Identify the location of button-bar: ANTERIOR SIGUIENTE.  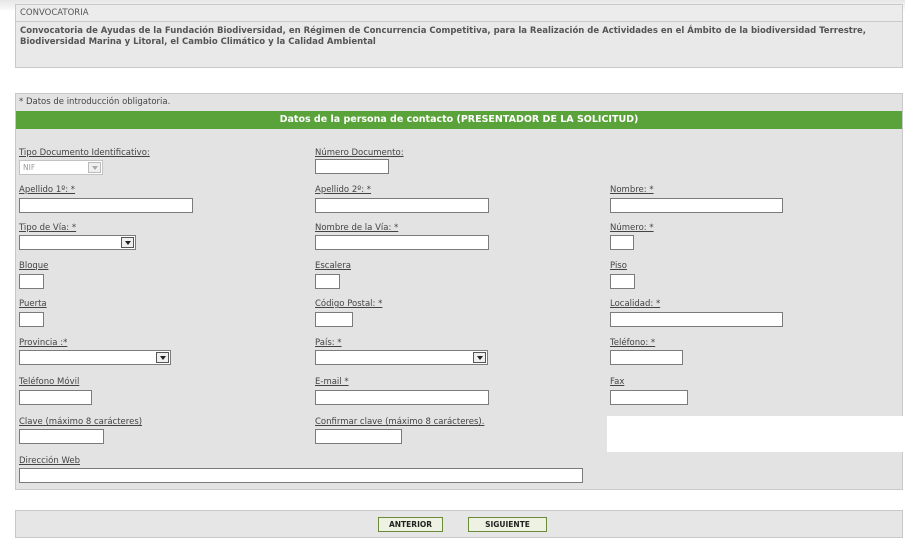
(459, 524).